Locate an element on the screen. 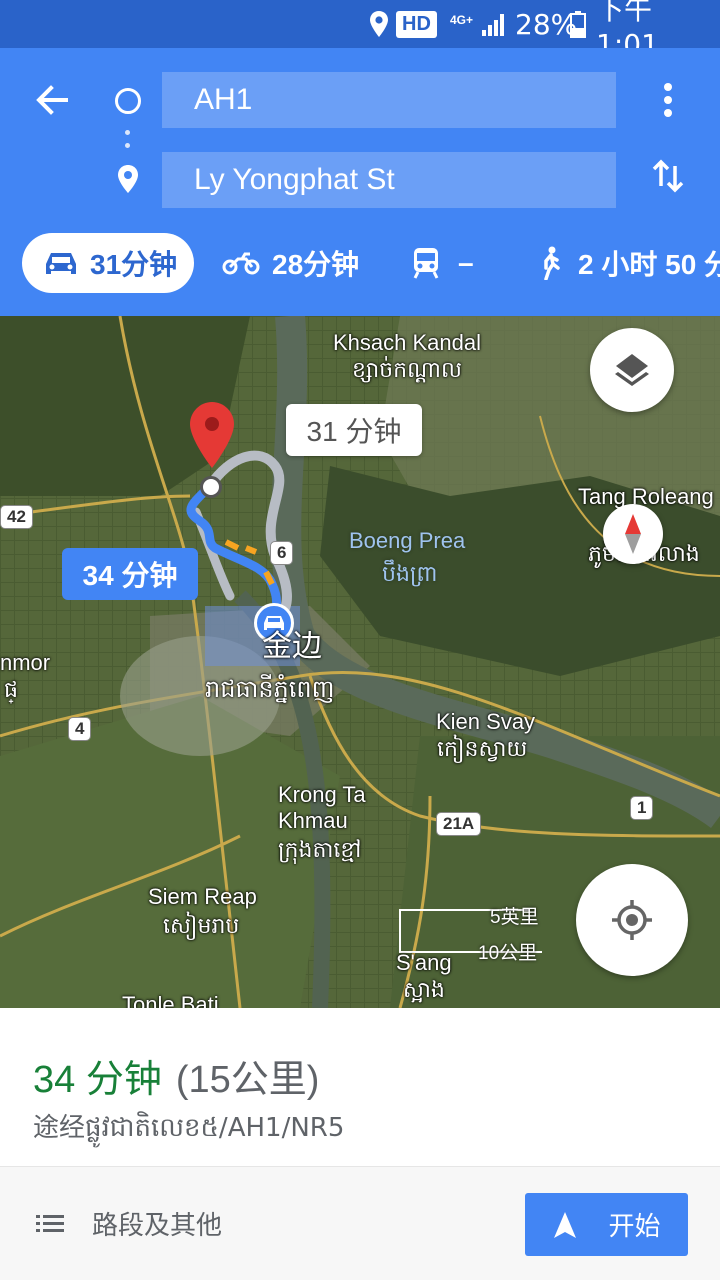 The height and width of the screenshot is (1280, 720). scale-miles: 5英里 is located at coordinates (514, 917).